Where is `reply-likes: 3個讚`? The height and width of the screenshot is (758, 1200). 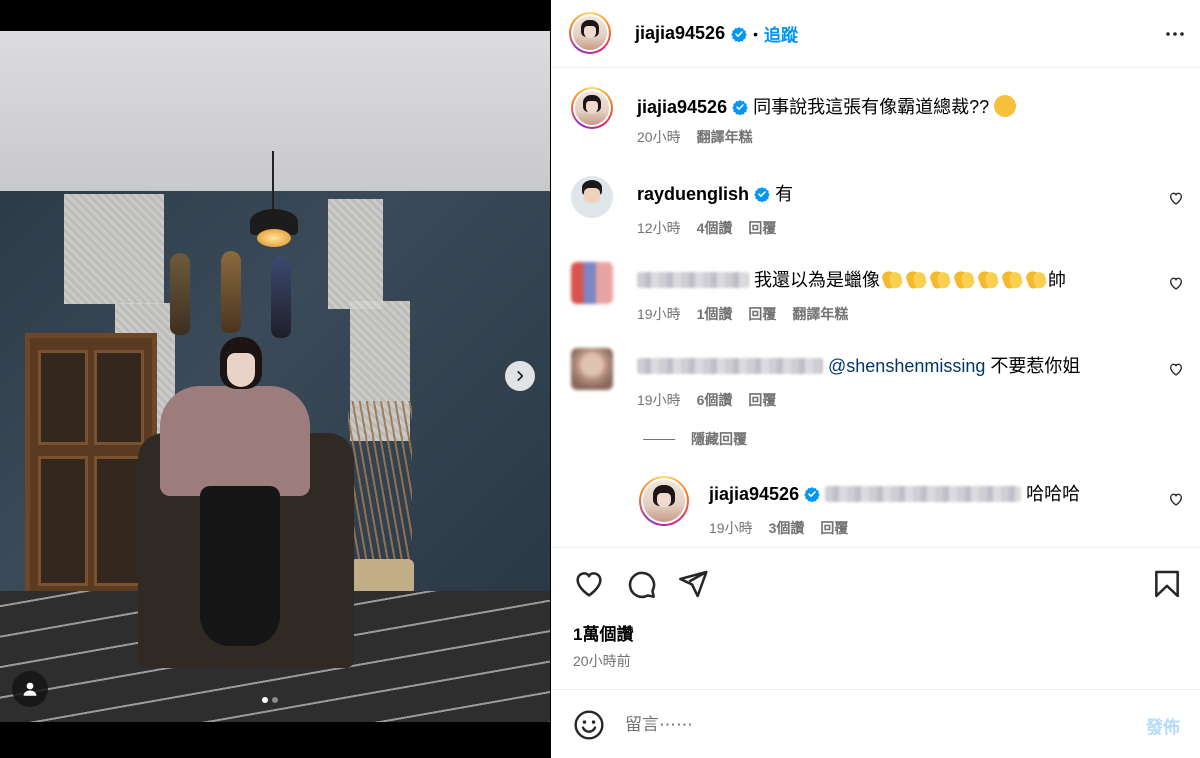 reply-likes: 3個讚 is located at coordinates (787, 528).